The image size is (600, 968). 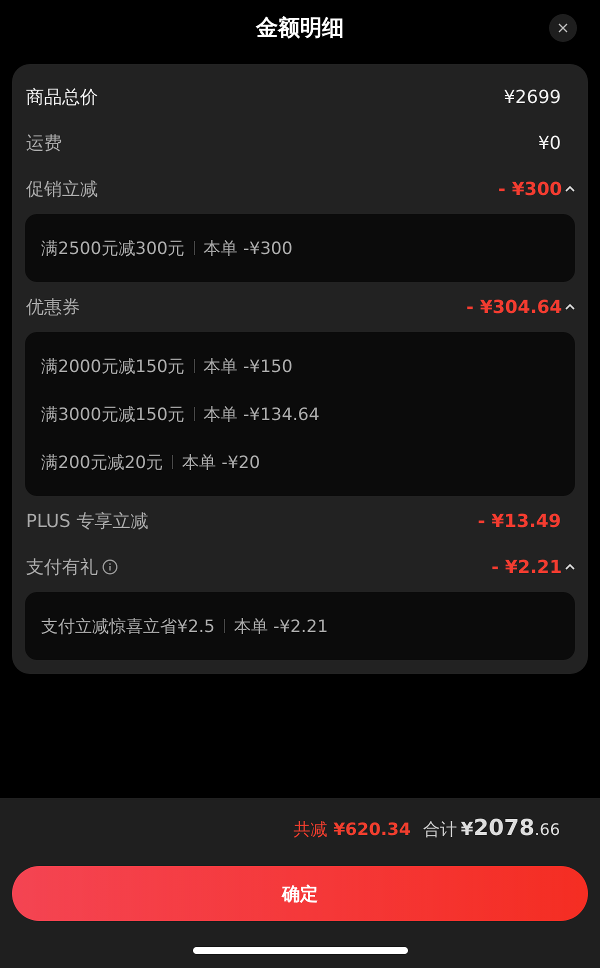 What do you see at coordinates (281, 627) in the screenshot?
I see `discount-amount: 本单 -¥2.21` at bounding box center [281, 627].